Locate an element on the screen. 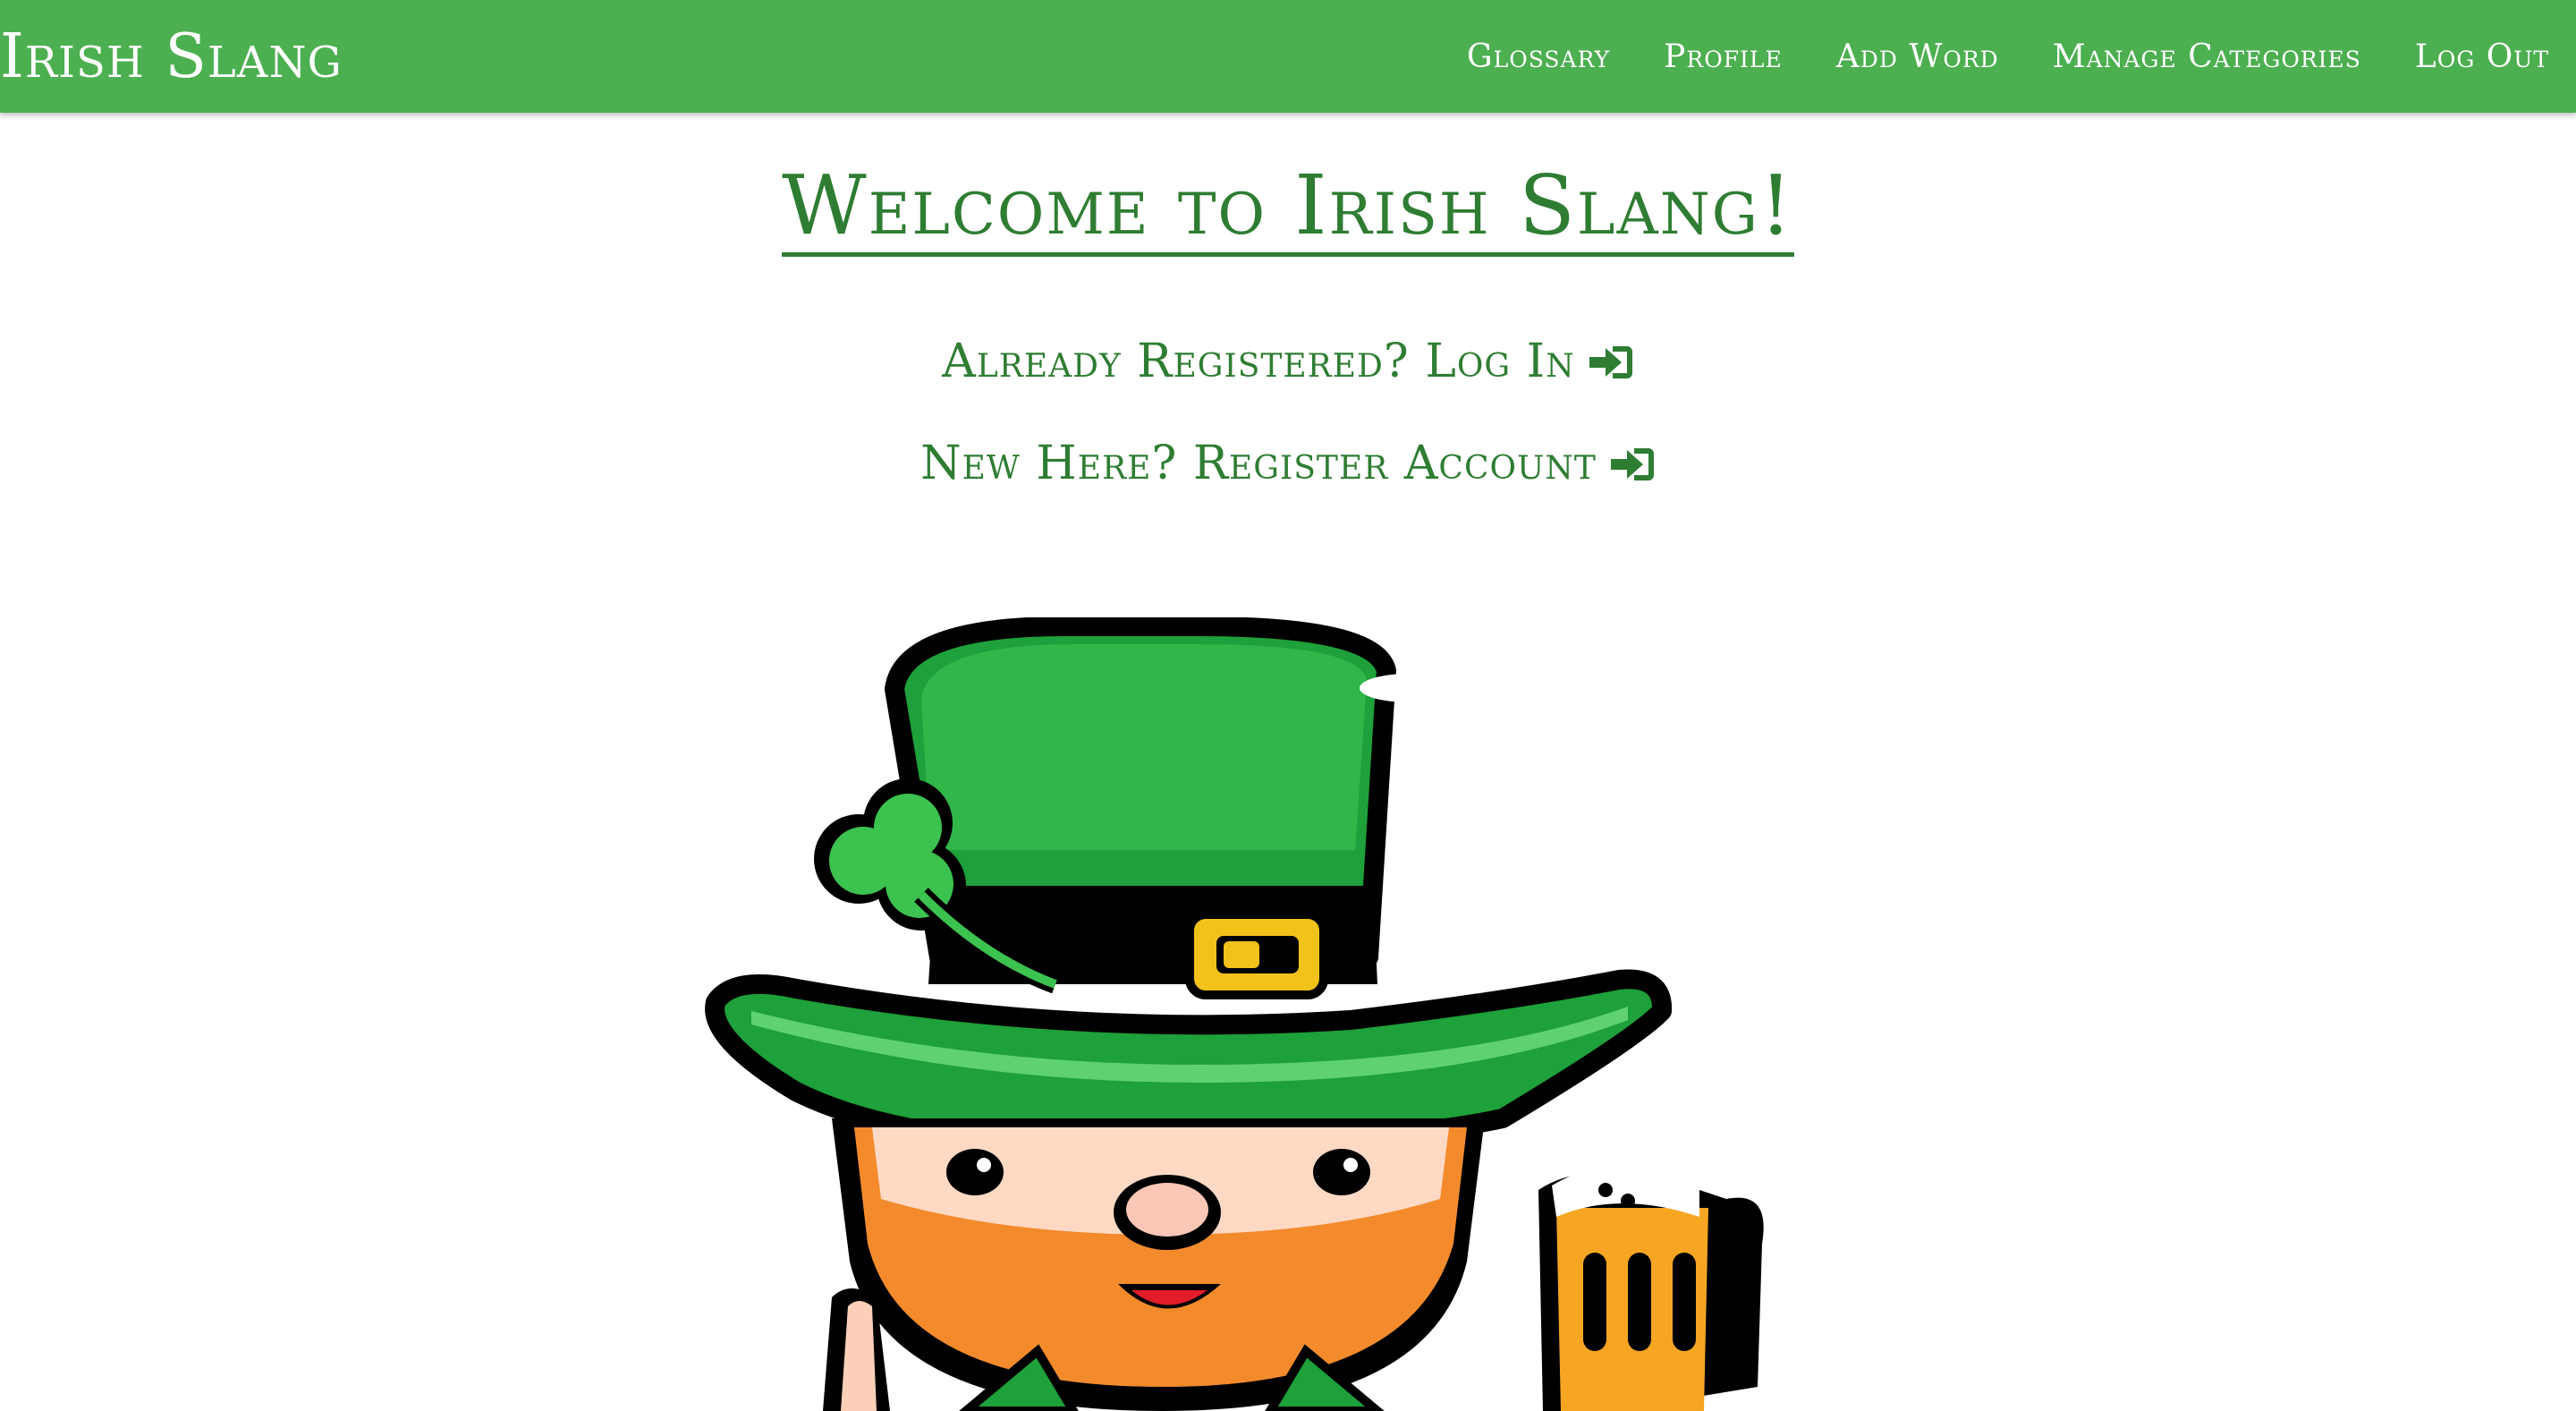  nav-item-manage-categories: Manage Categories is located at coordinates (2207, 56).